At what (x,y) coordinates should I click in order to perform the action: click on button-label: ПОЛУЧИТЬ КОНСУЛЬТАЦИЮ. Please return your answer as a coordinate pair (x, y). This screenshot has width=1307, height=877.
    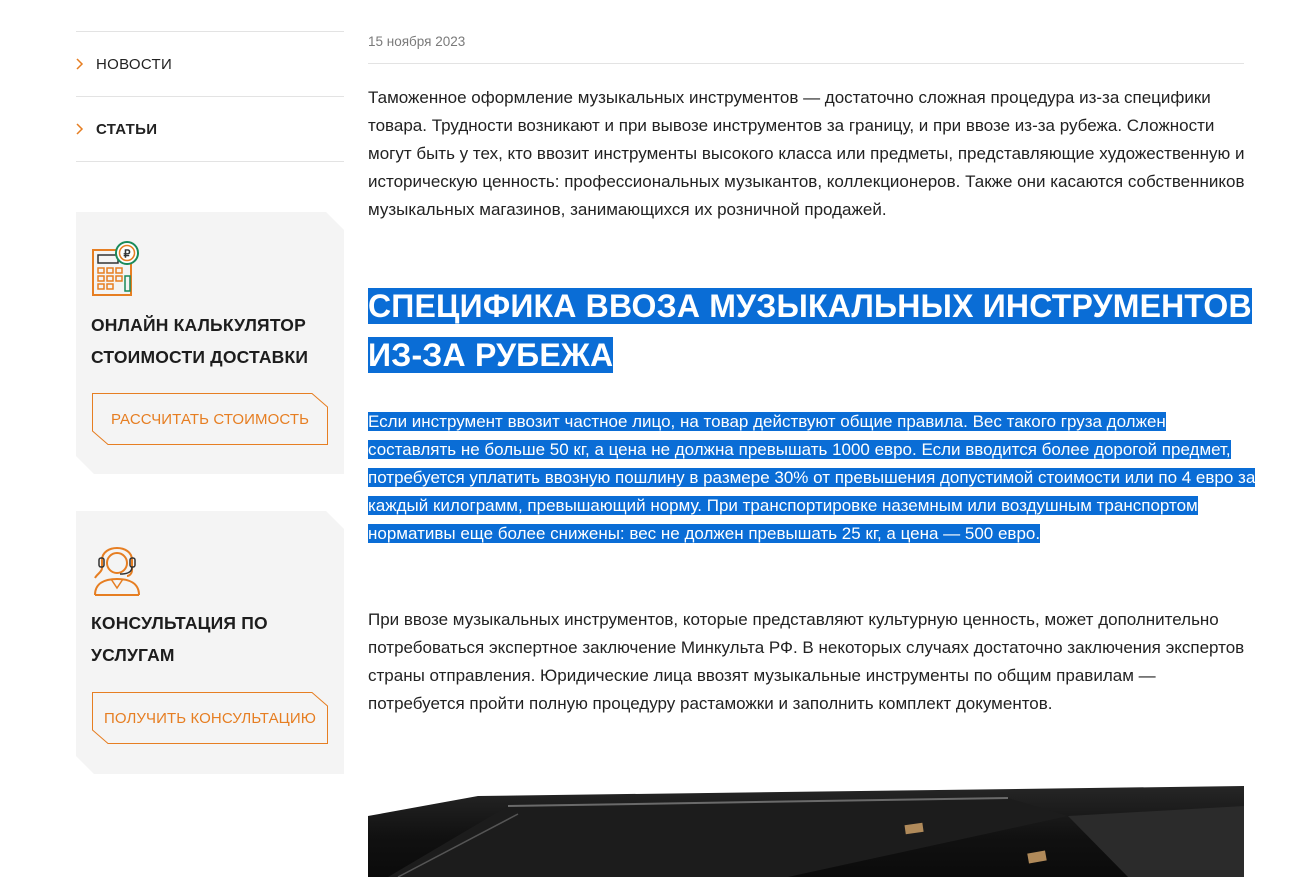
    Looking at the image, I should click on (210, 718).